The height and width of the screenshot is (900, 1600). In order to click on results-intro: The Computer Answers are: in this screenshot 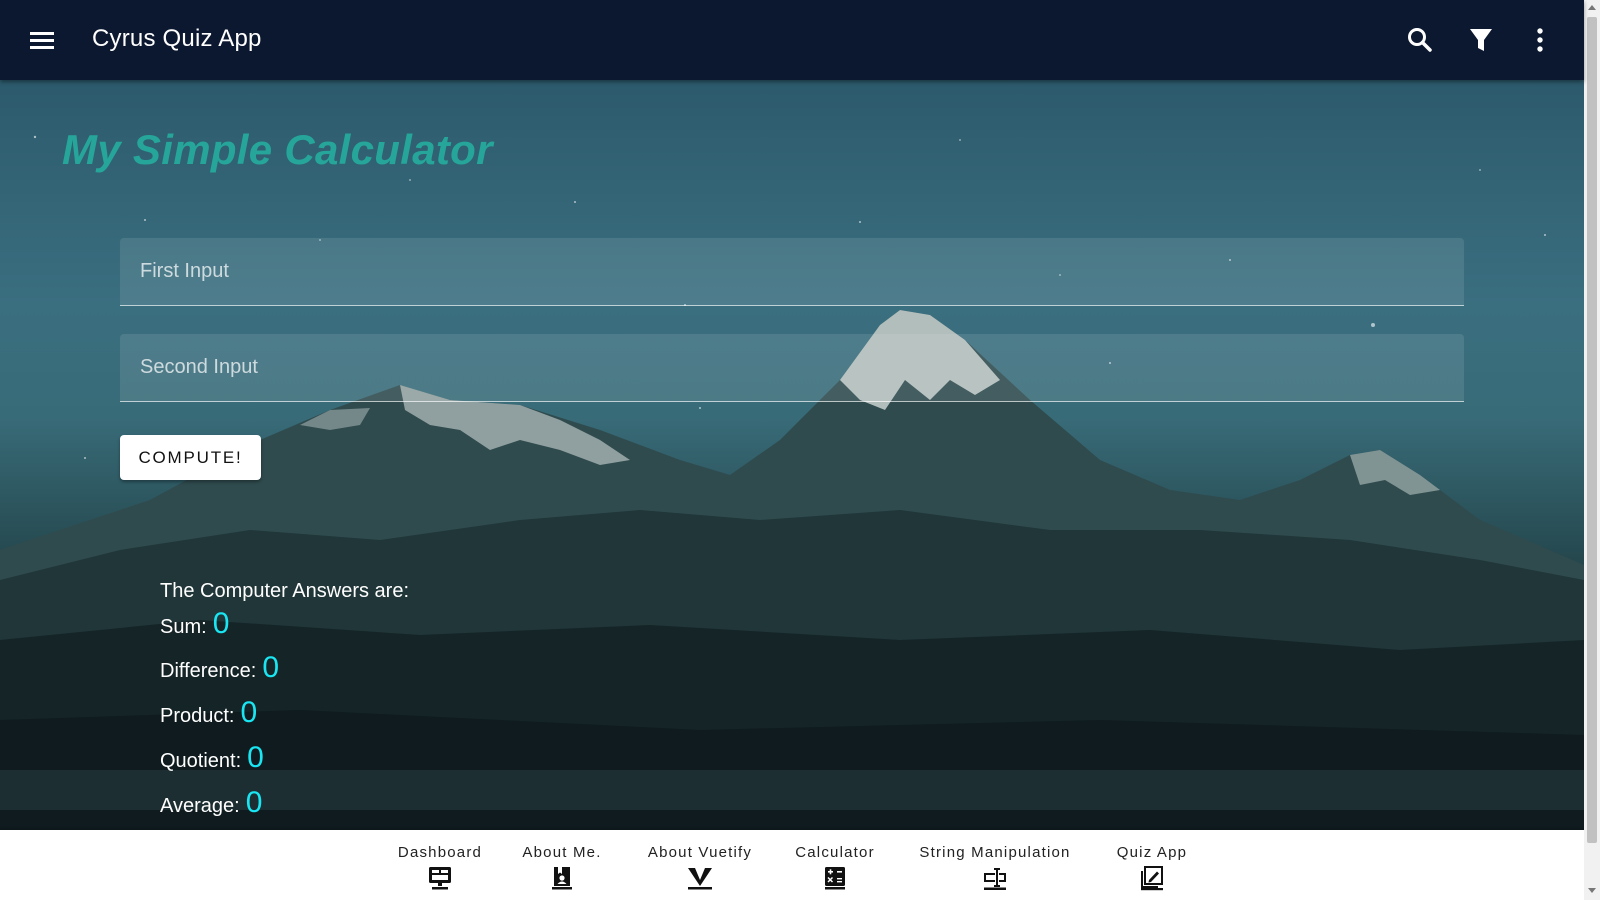, I will do `click(284, 591)`.